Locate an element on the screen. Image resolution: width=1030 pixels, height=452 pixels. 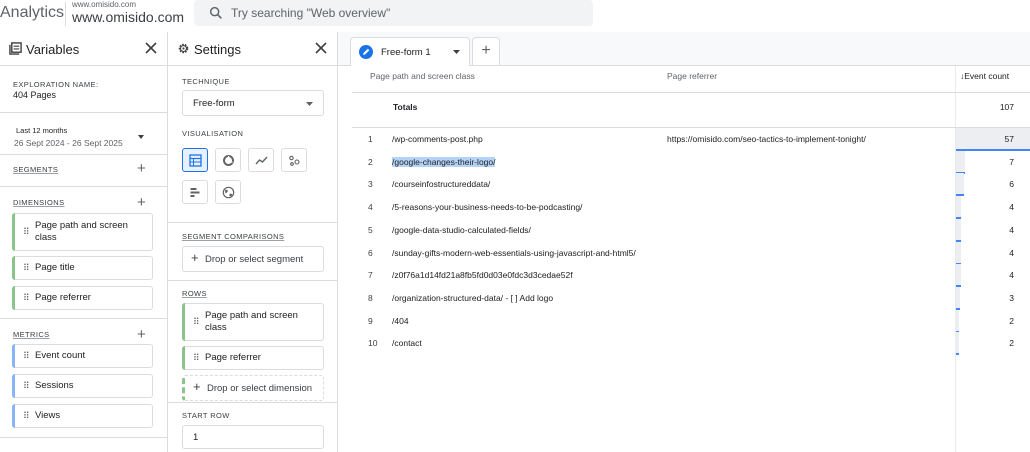
viz-scatter-button is located at coordinates (294, 160).